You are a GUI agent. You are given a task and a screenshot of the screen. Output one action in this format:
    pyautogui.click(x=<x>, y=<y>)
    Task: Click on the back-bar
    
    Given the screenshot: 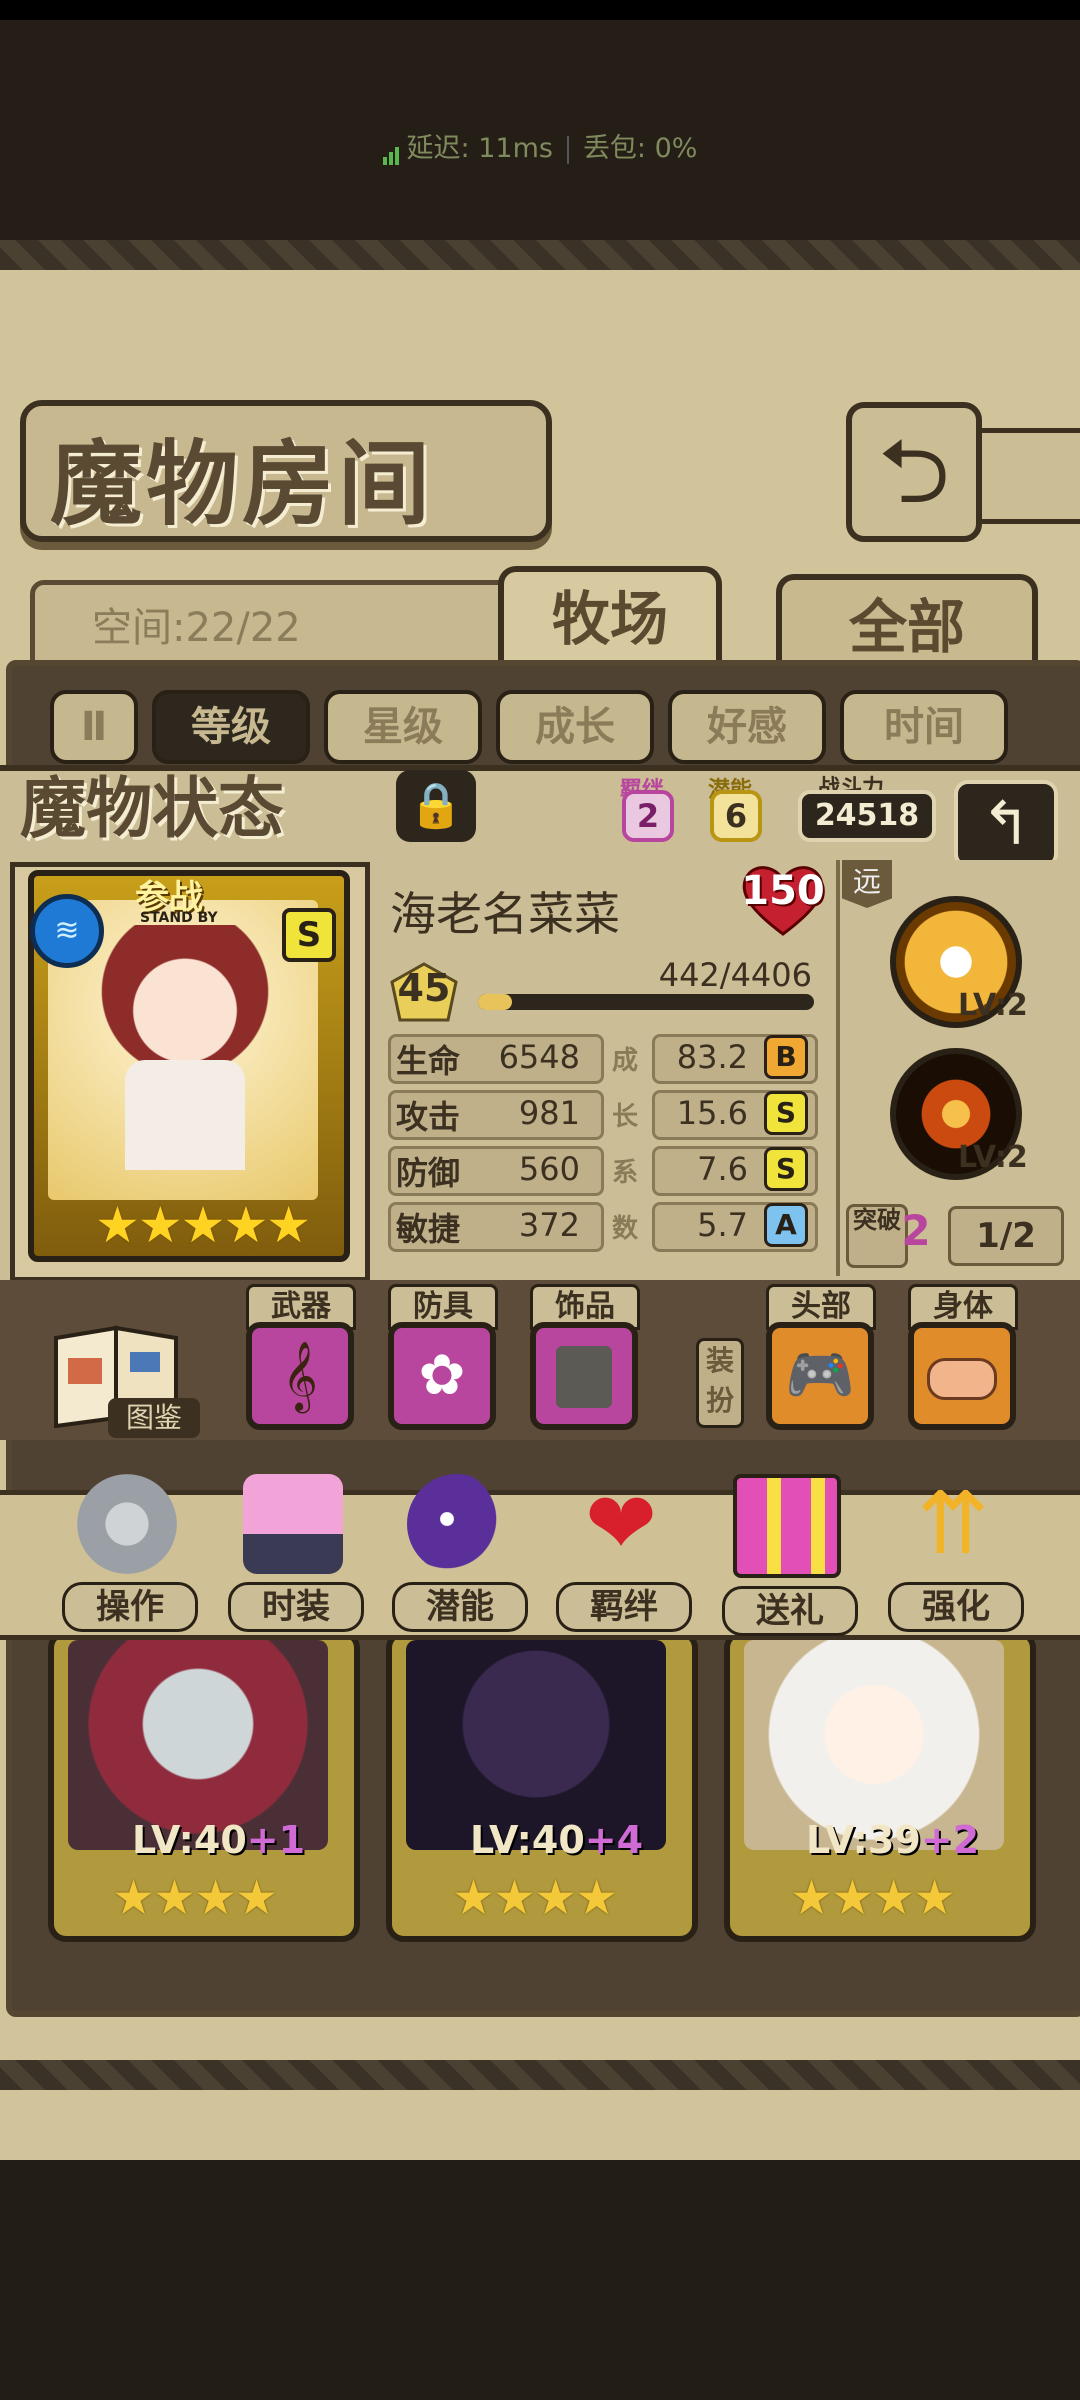 What is the action you would take?
    pyautogui.click(x=1024, y=476)
    